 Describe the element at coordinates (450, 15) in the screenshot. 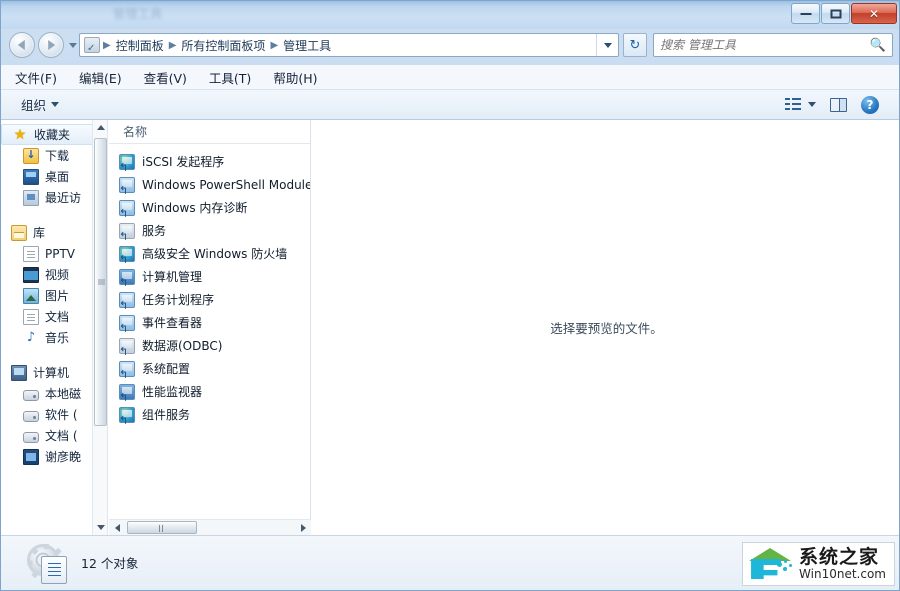

I see `title-bar: 管理工具 ✕` at that location.